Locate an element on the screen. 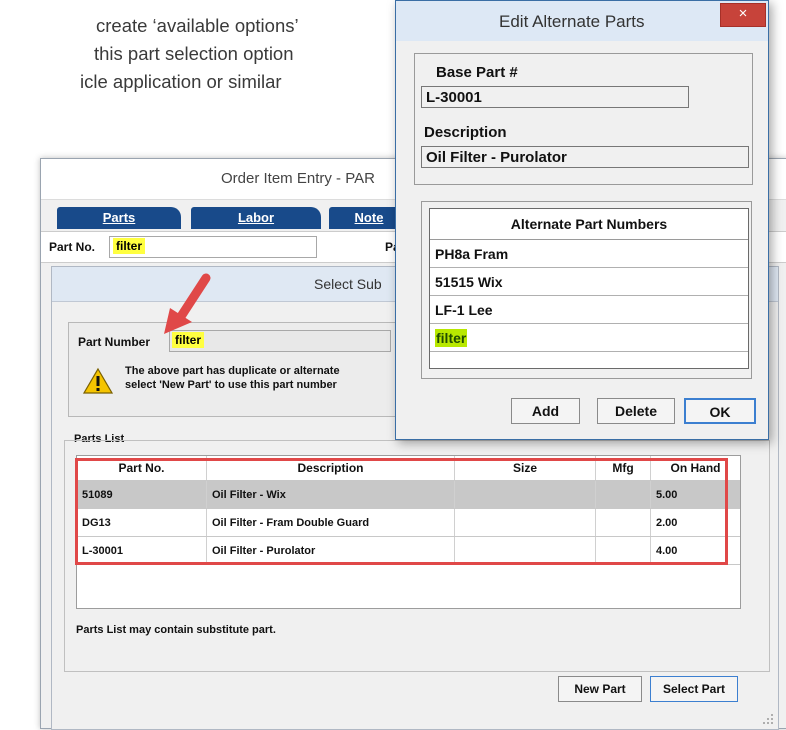 This screenshot has width=786, height=730. delete-button: Delete is located at coordinates (636, 411).